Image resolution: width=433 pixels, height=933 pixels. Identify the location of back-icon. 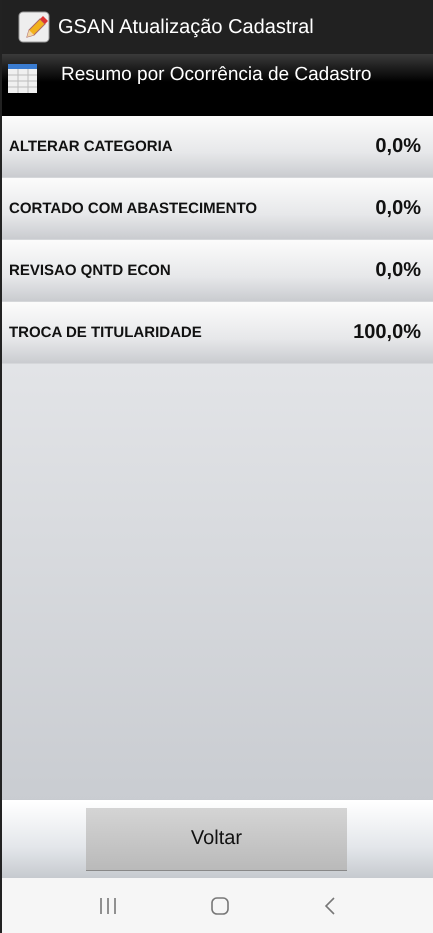
(329, 906).